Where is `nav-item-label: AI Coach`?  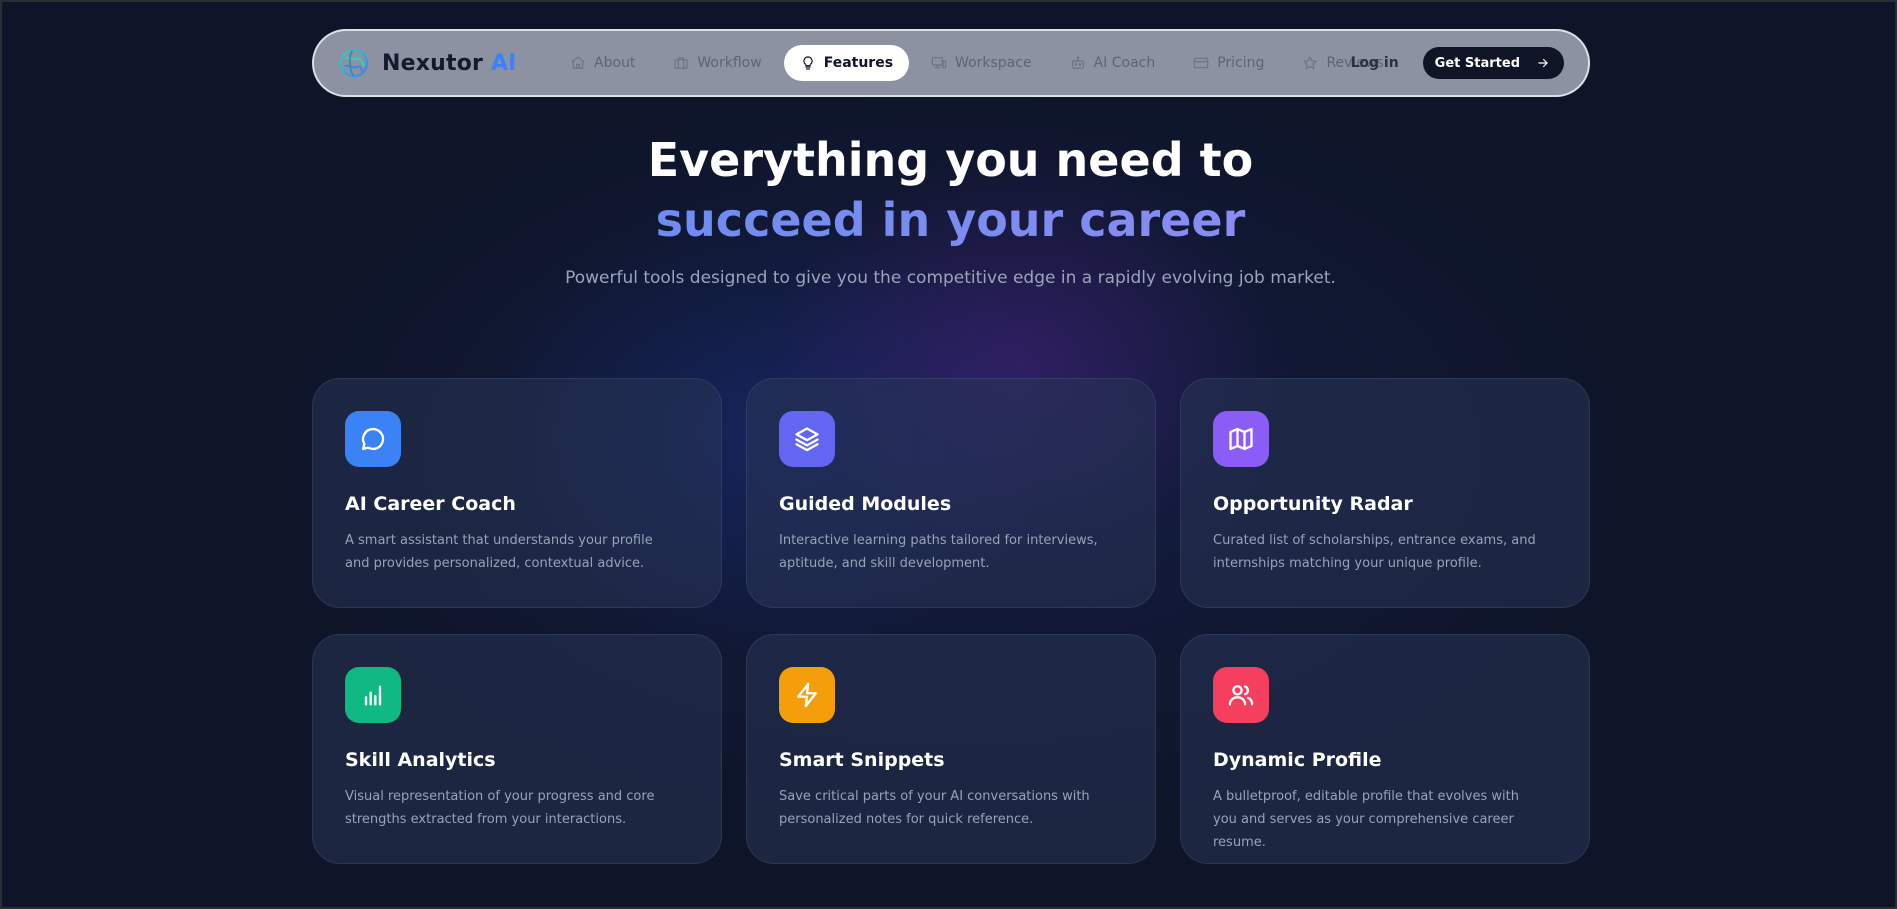 nav-item-label: AI Coach is located at coordinates (1124, 63).